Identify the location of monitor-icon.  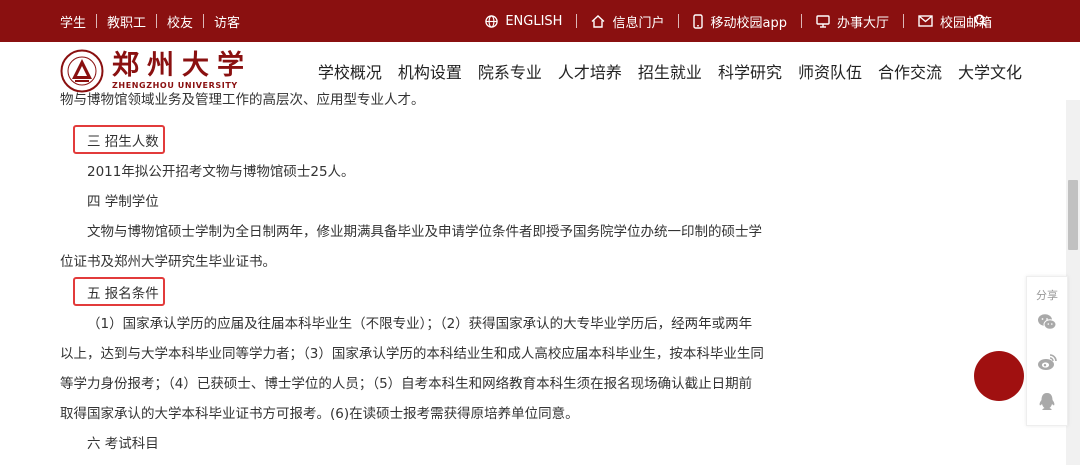
(823, 21).